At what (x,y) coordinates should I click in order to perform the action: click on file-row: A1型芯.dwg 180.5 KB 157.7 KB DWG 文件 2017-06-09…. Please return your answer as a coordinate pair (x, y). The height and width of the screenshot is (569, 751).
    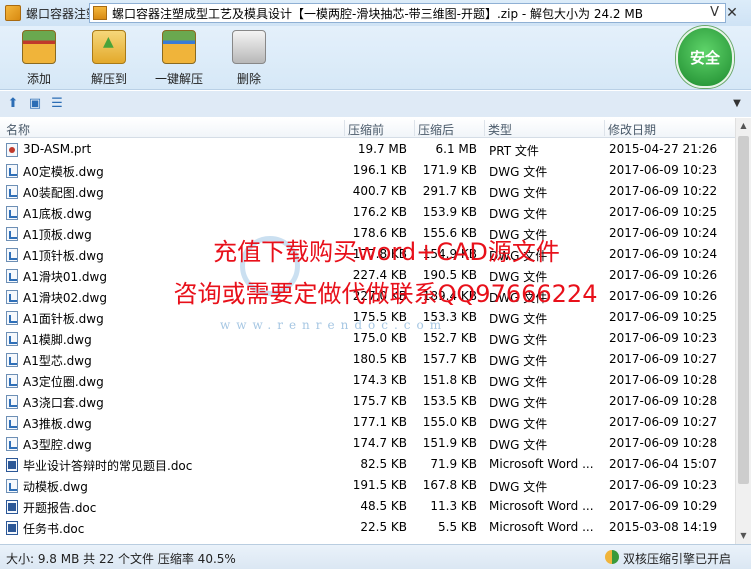
    Looking at the image, I should click on (367, 359).